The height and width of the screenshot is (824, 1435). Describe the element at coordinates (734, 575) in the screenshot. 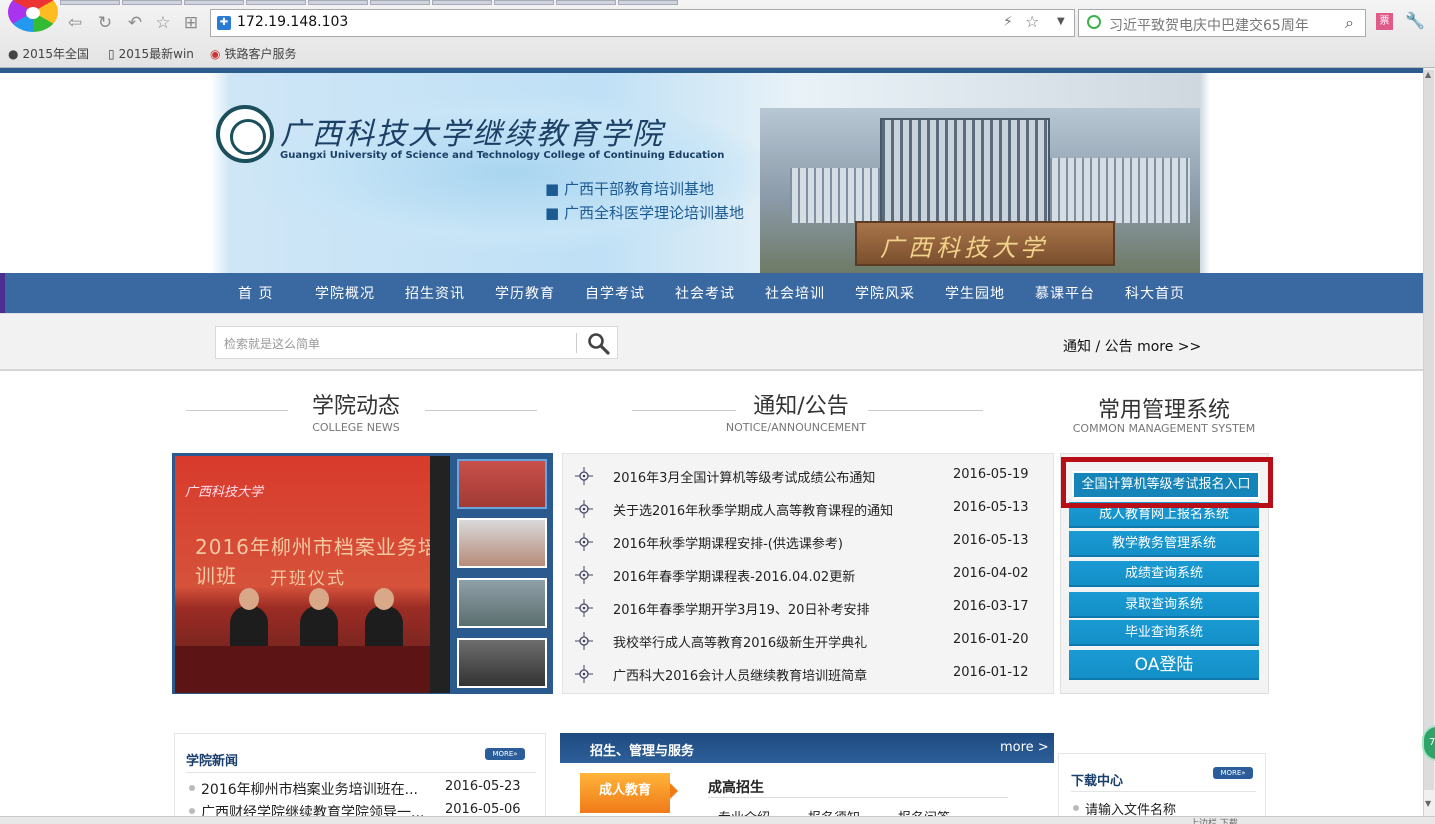

I see `notice-title: 2016年春季学期课程表-2016.04.02更新` at that location.